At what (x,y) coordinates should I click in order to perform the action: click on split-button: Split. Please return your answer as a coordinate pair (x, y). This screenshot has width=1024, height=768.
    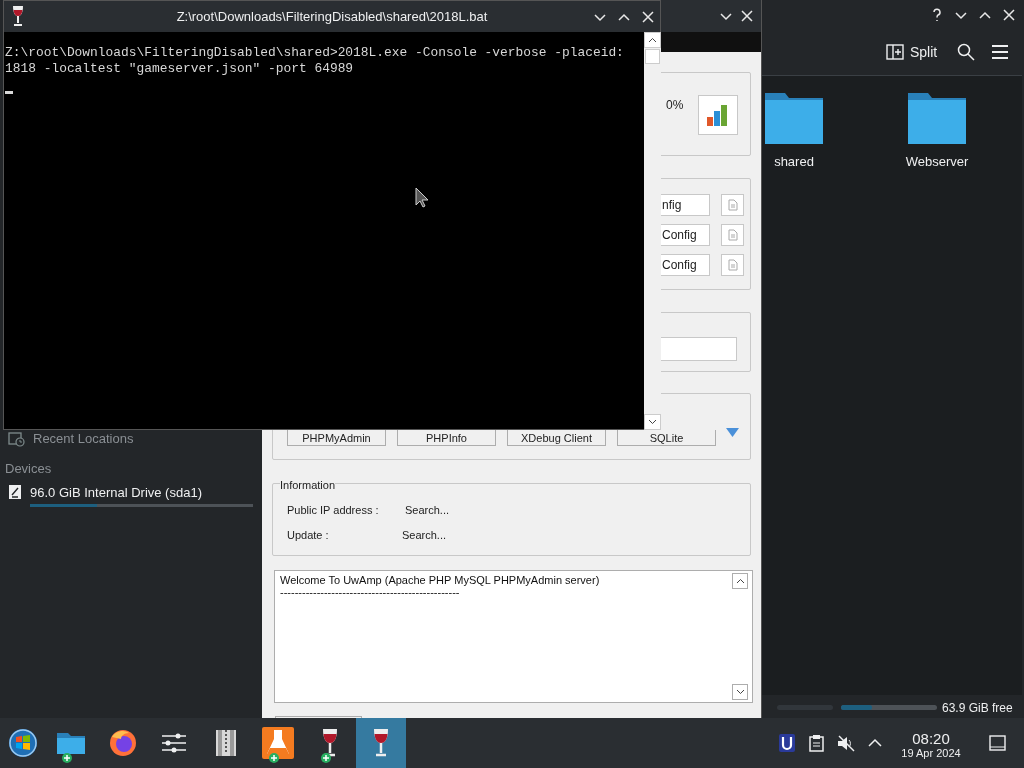
    Looking at the image, I should click on (912, 52).